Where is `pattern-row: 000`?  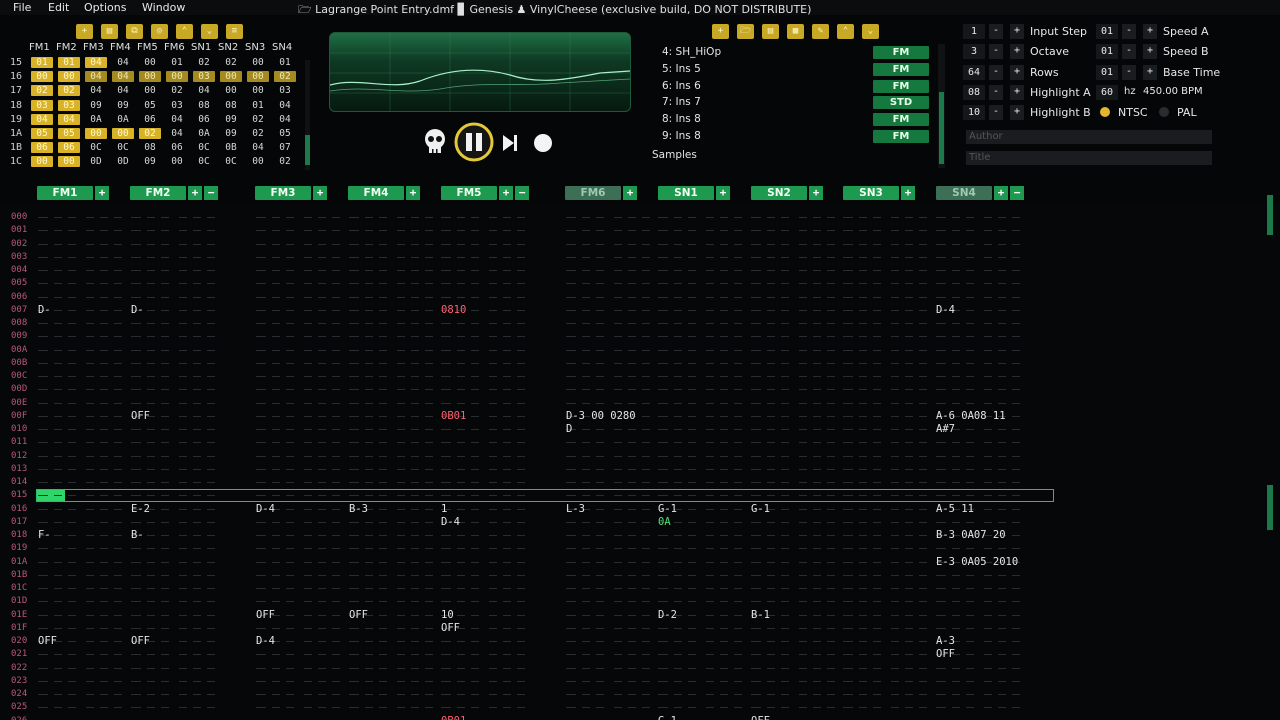
pattern-row: 000 is located at coordinates (530, 217).